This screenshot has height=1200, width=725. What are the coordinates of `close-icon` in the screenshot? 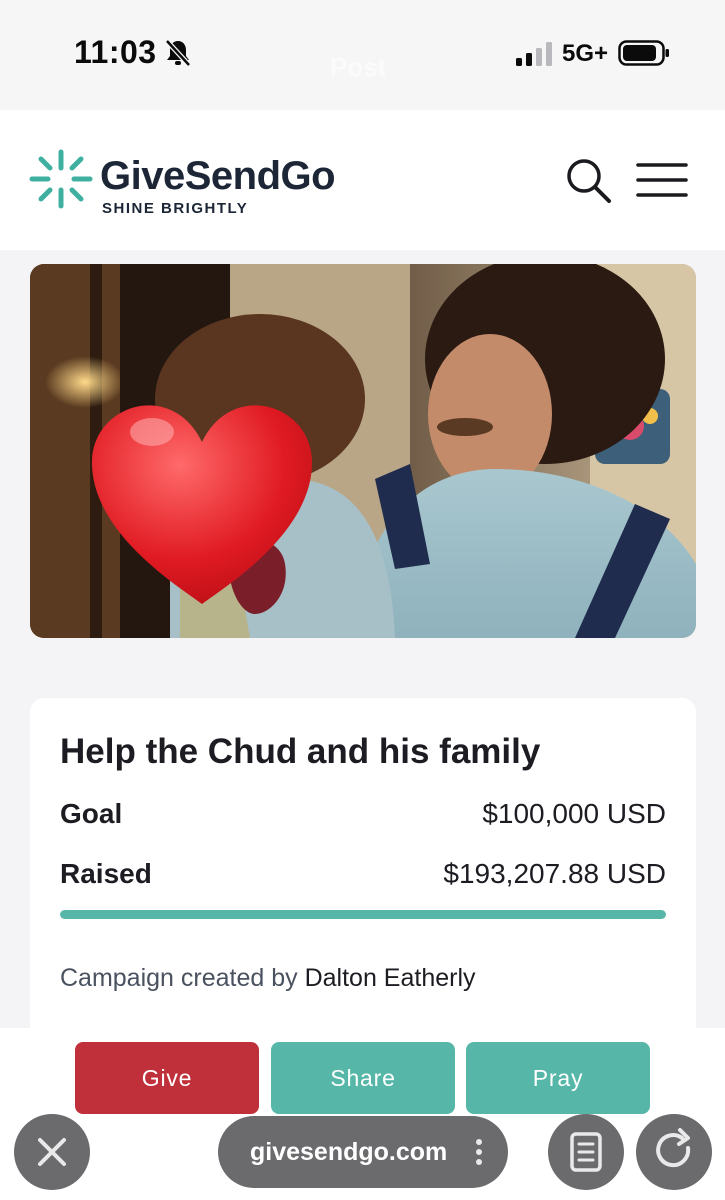 It's located at (52, 1152).